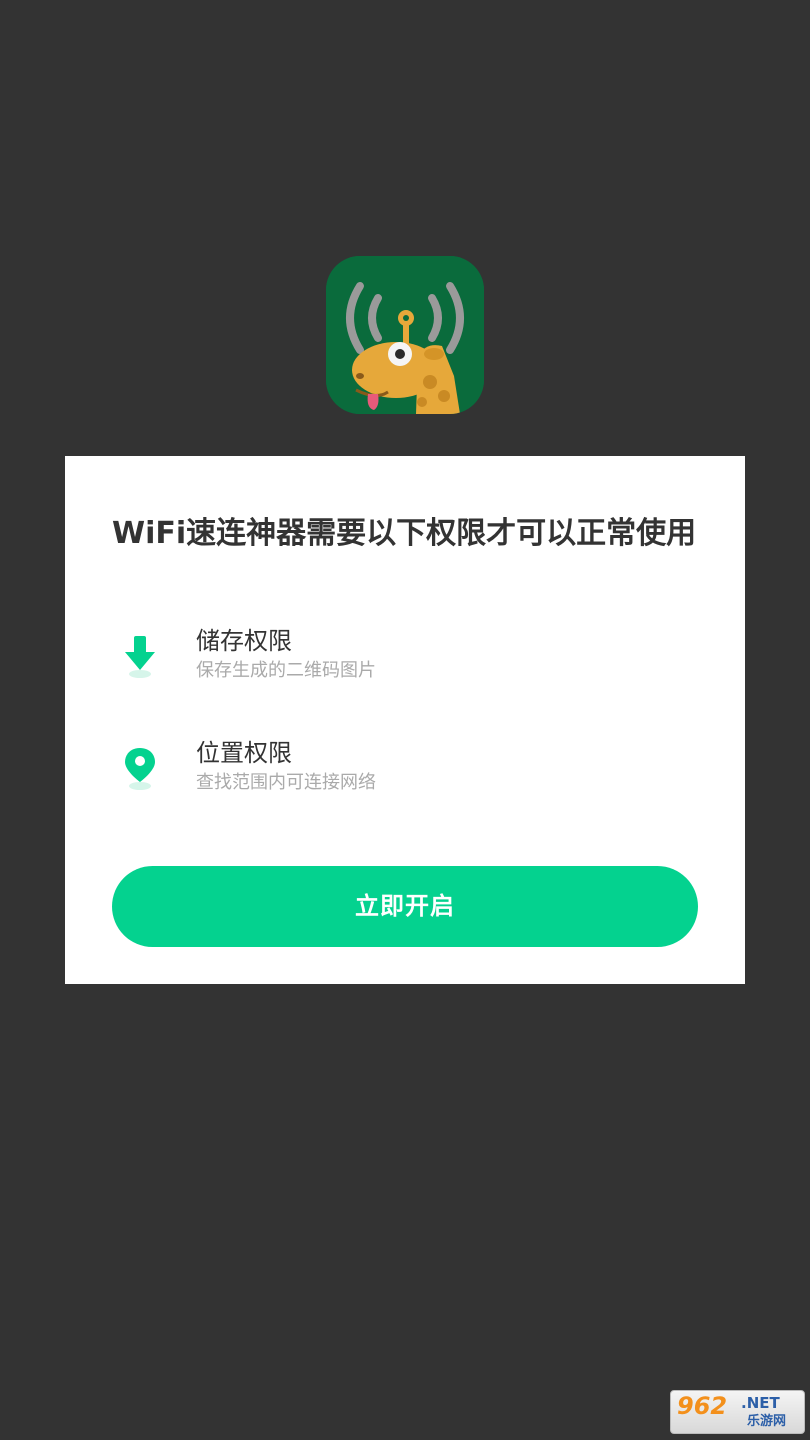 The height and width of the screenshot is (1440, 810). What do you see at coordinates (286, 670) in the screenshot?
I see `permission-description: 保存生成的二维码图片` at bounding box center [286, 670].